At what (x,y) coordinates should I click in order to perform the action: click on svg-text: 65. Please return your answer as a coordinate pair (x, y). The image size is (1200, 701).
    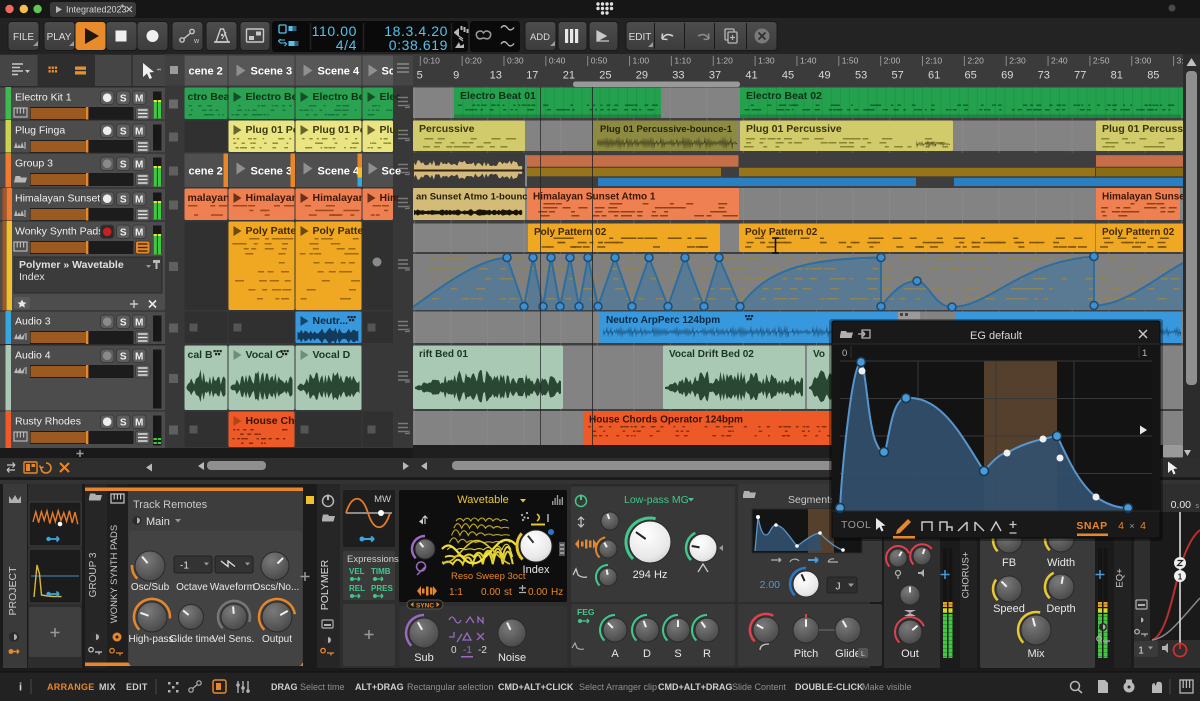
    Looking at the image, I should click on (971, 76).